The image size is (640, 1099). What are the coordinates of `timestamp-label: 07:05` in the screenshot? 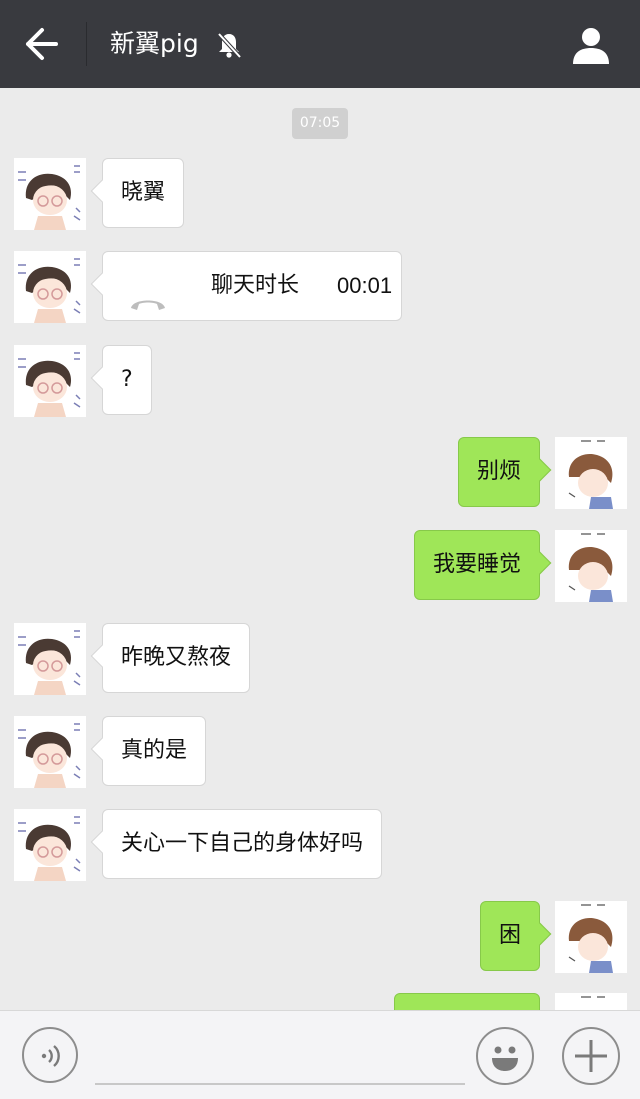 It's located at (320, 123).